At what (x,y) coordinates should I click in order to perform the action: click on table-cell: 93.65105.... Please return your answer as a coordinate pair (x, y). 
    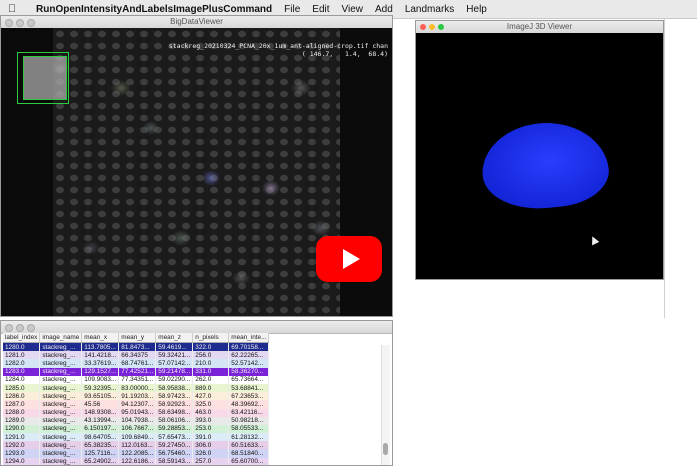
    Looking at the image, I should click on (100, 396).